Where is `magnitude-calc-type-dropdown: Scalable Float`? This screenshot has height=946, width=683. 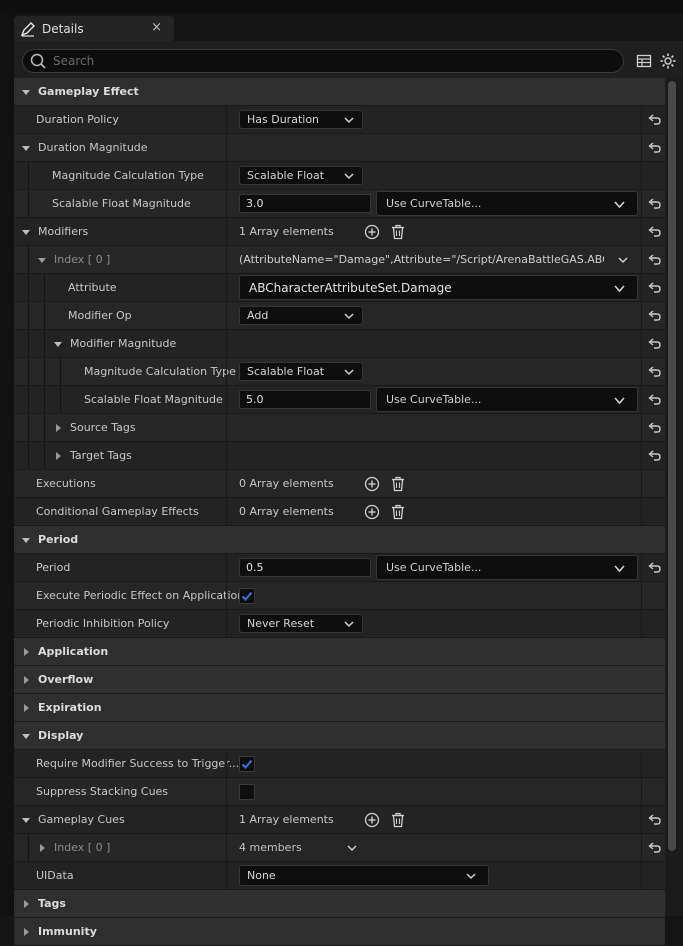 magnitude-calc-type-dropdown: Scalable Float is located at coordinates (301, 175).